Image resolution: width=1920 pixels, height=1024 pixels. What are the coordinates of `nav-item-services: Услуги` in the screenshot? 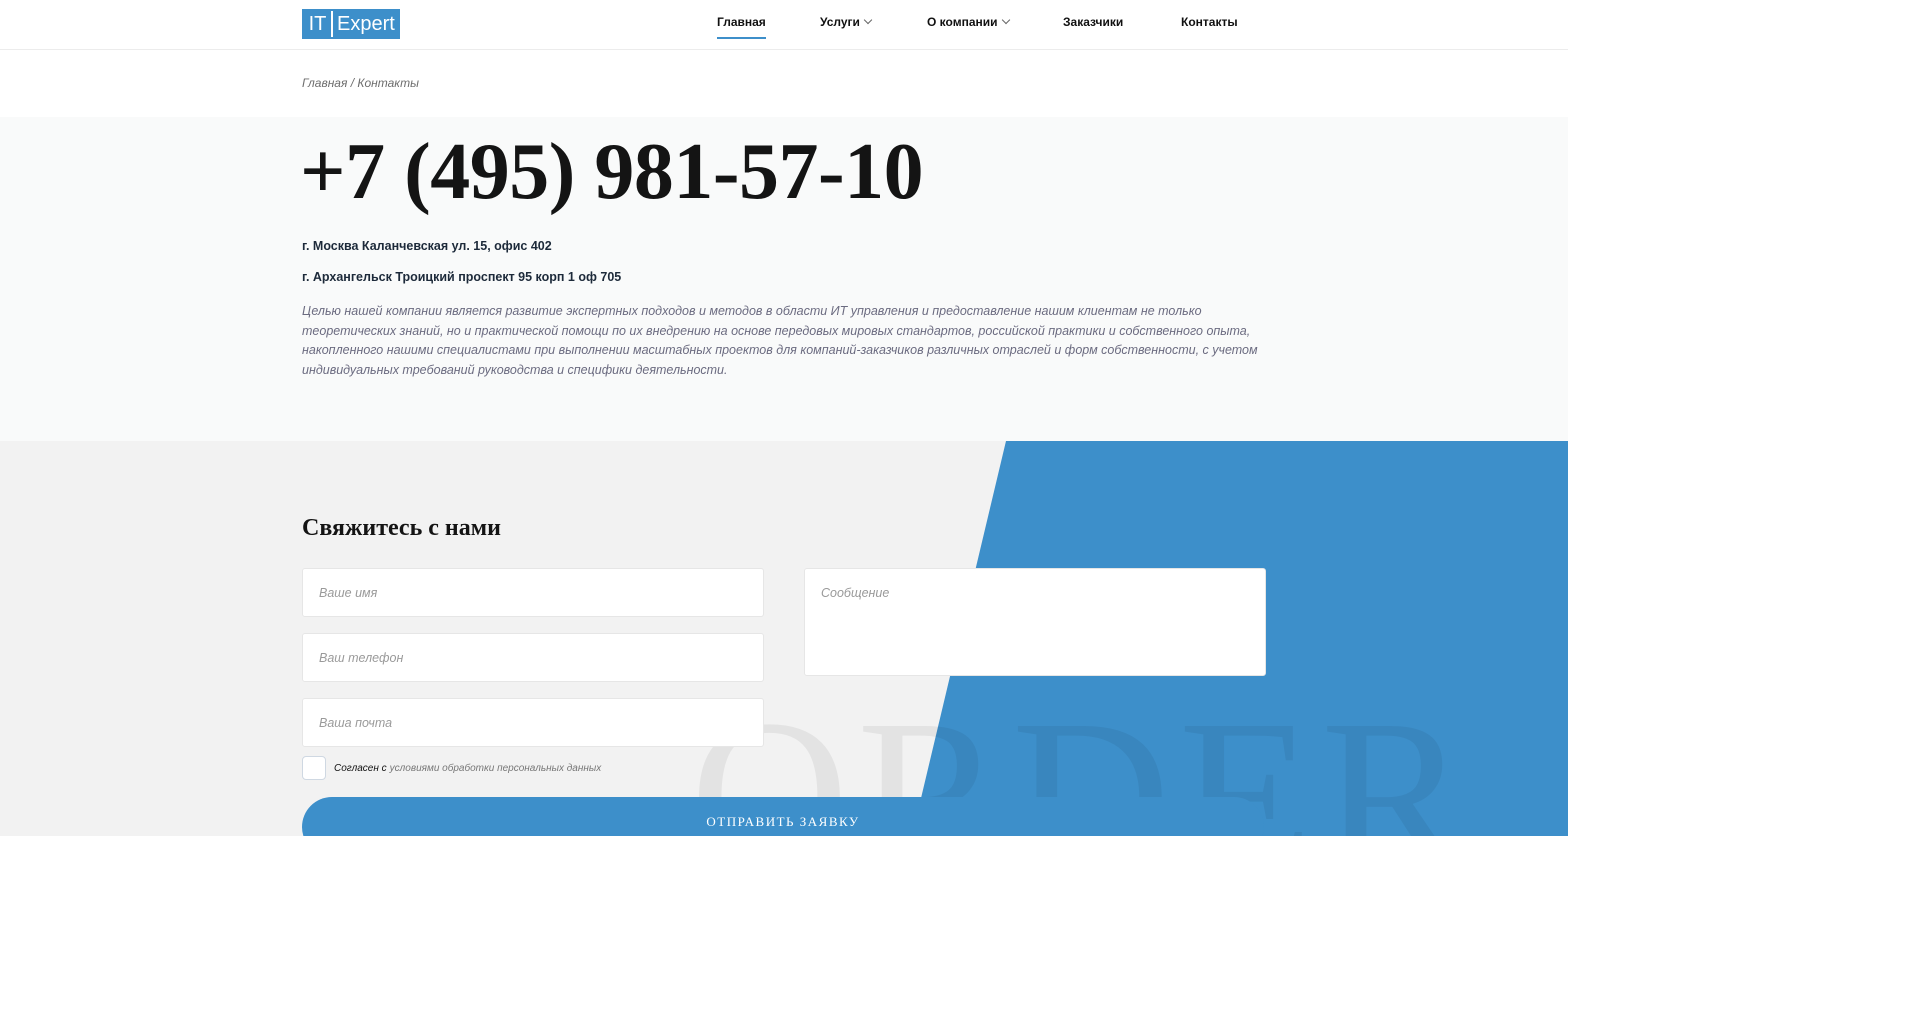 It's located at (846, 27).